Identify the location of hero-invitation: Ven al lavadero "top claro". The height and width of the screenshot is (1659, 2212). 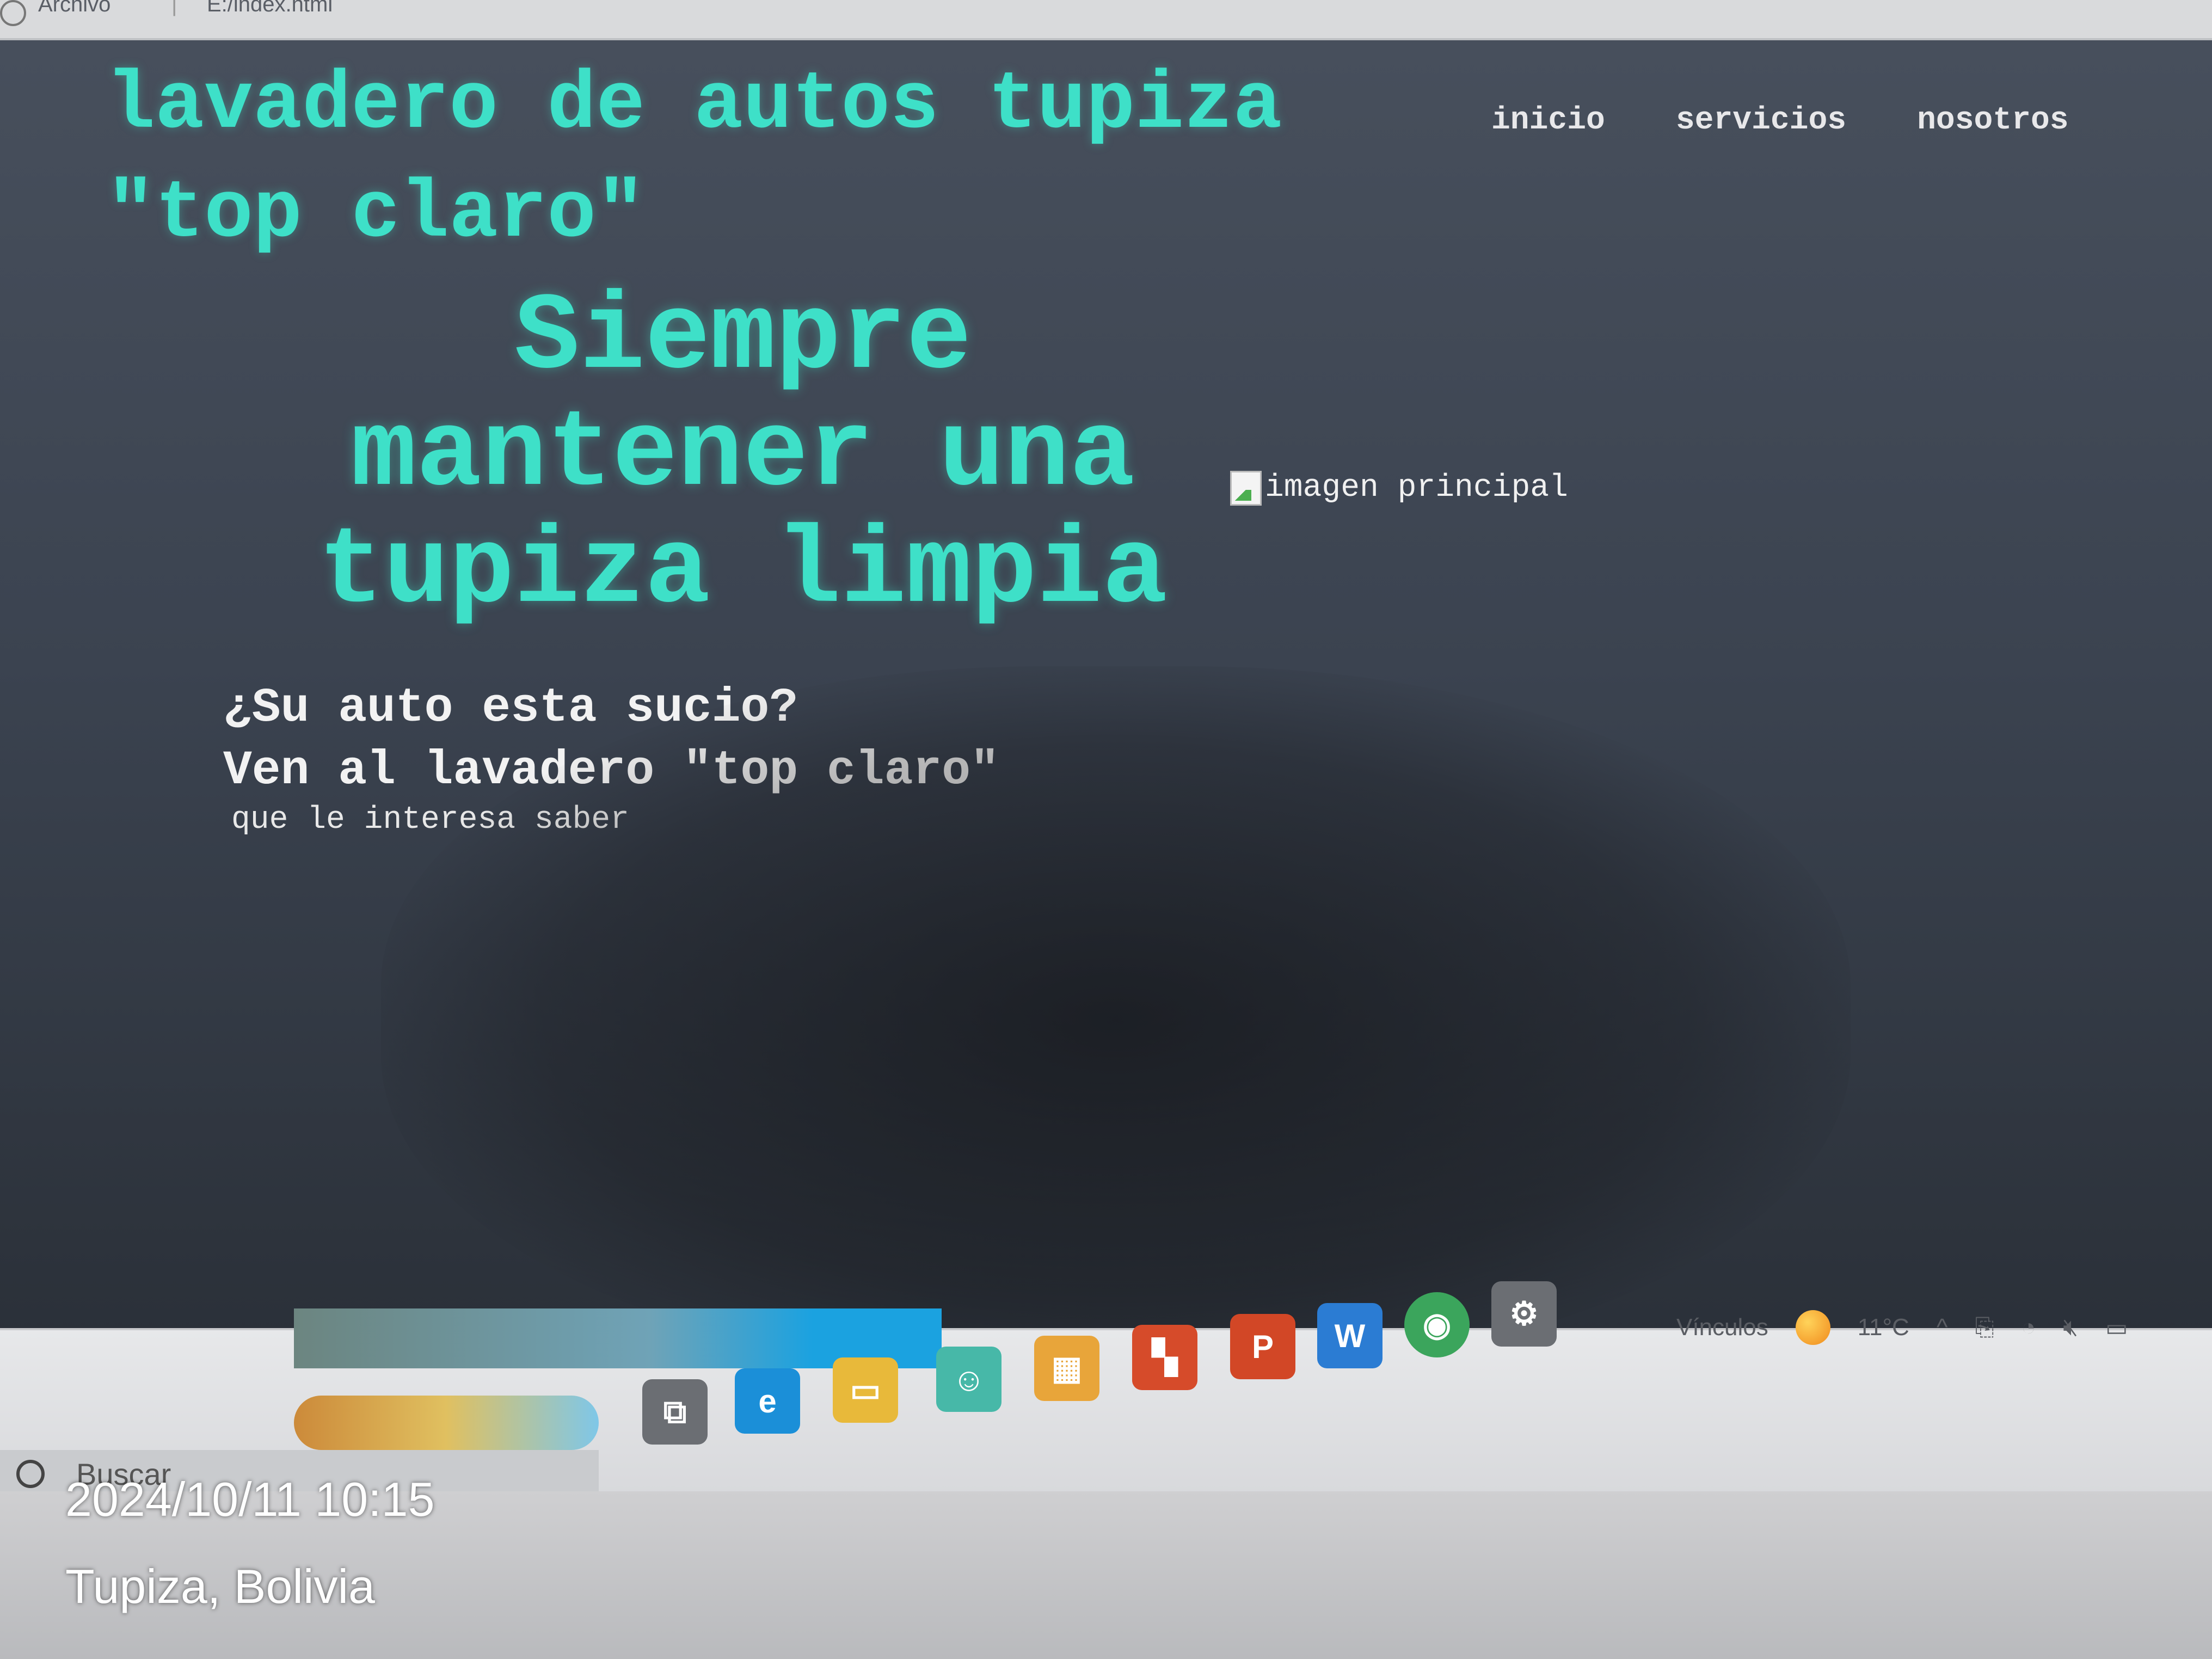
(611, 771).